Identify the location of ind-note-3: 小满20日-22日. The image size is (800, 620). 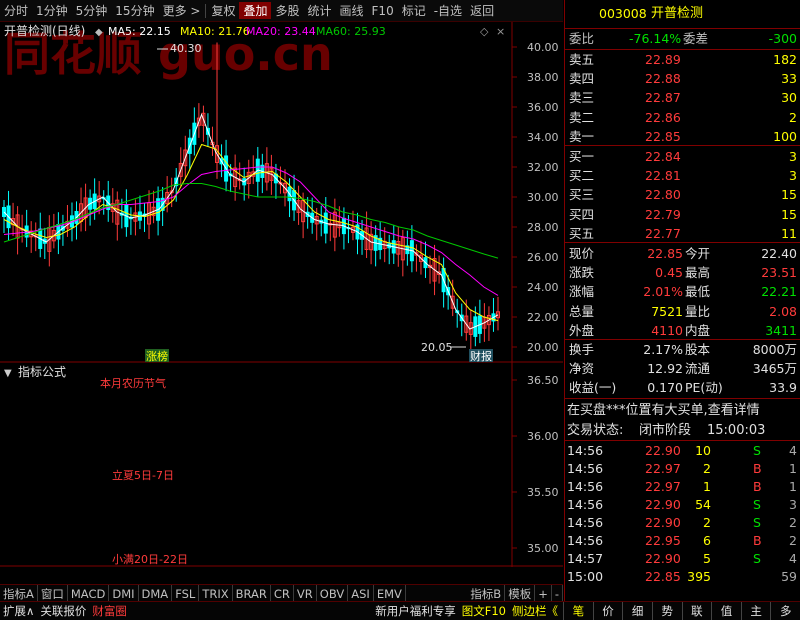
(150, 559).